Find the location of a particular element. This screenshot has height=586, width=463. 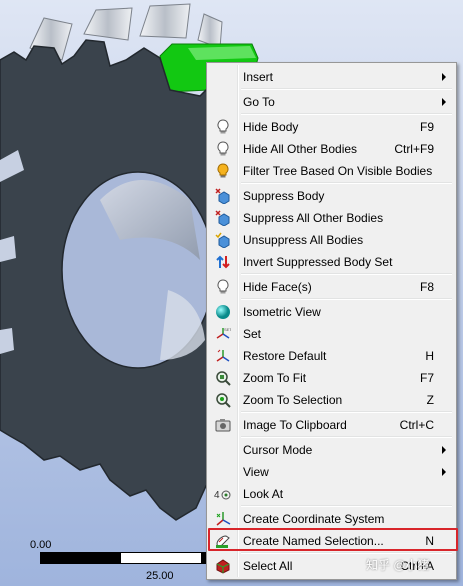

menu-item-label: Hide Body is located at coordinates (271, 126).